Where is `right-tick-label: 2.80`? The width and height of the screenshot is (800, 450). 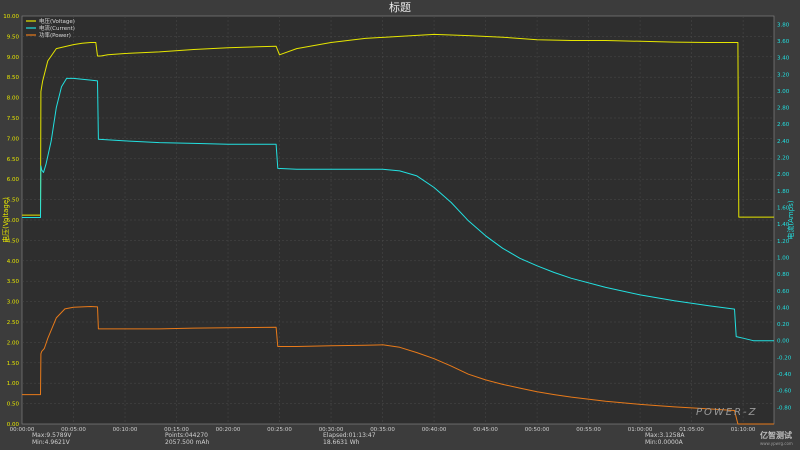 right-tick-label: 2.80 is located at coordinates (783, 109).